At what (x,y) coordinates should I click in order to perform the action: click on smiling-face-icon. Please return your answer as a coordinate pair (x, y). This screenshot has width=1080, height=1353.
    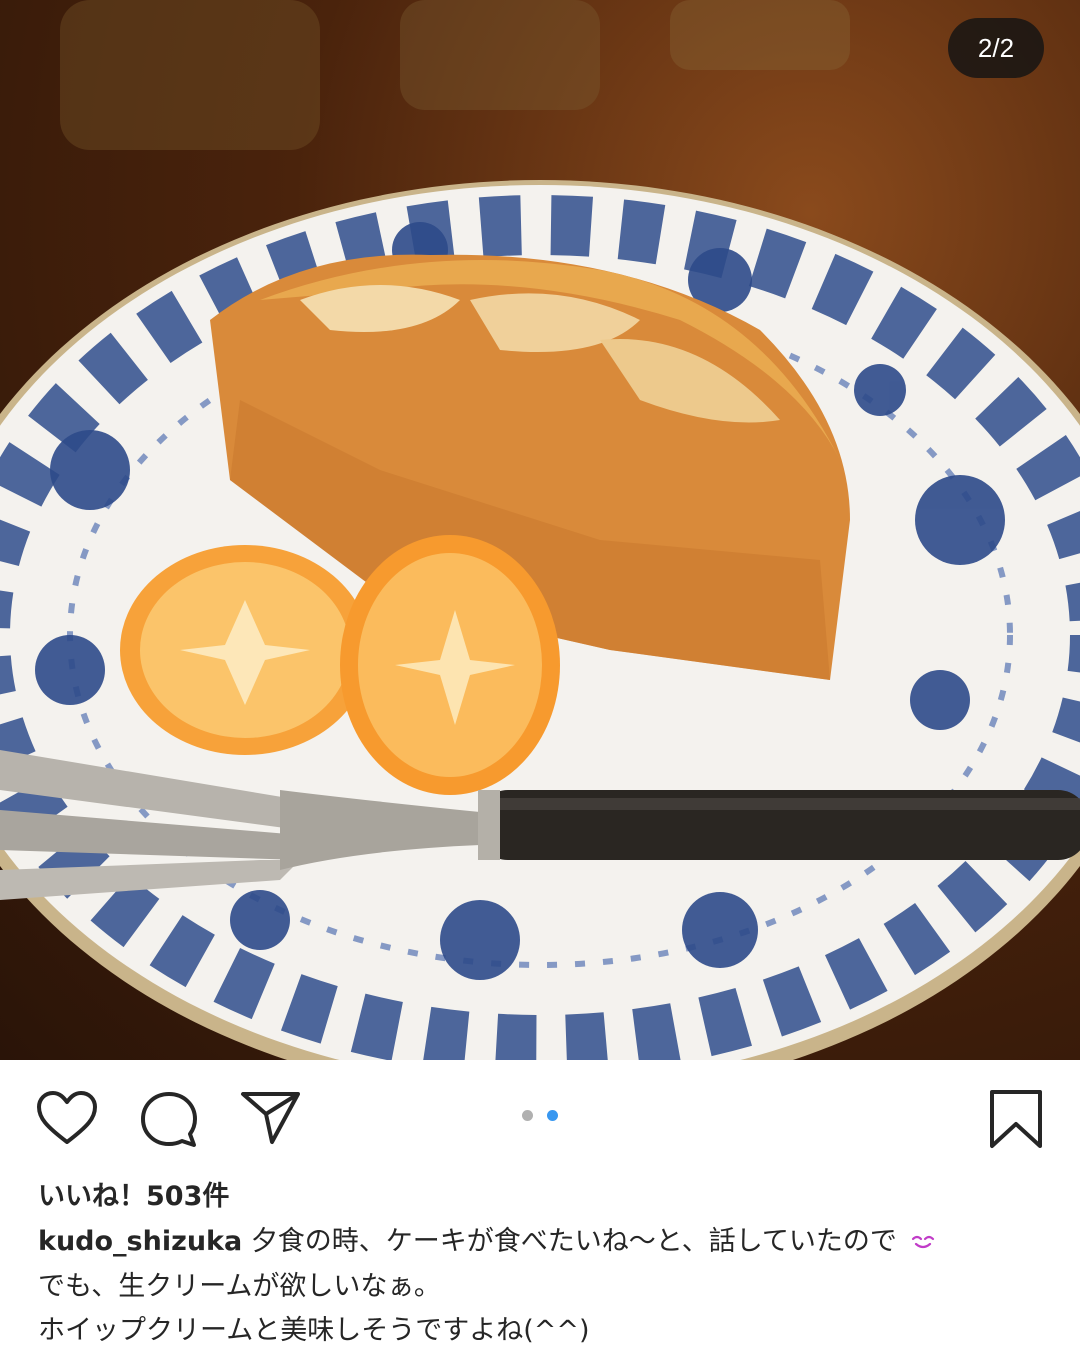
    Looking at the image, I should click on (923, 1243).